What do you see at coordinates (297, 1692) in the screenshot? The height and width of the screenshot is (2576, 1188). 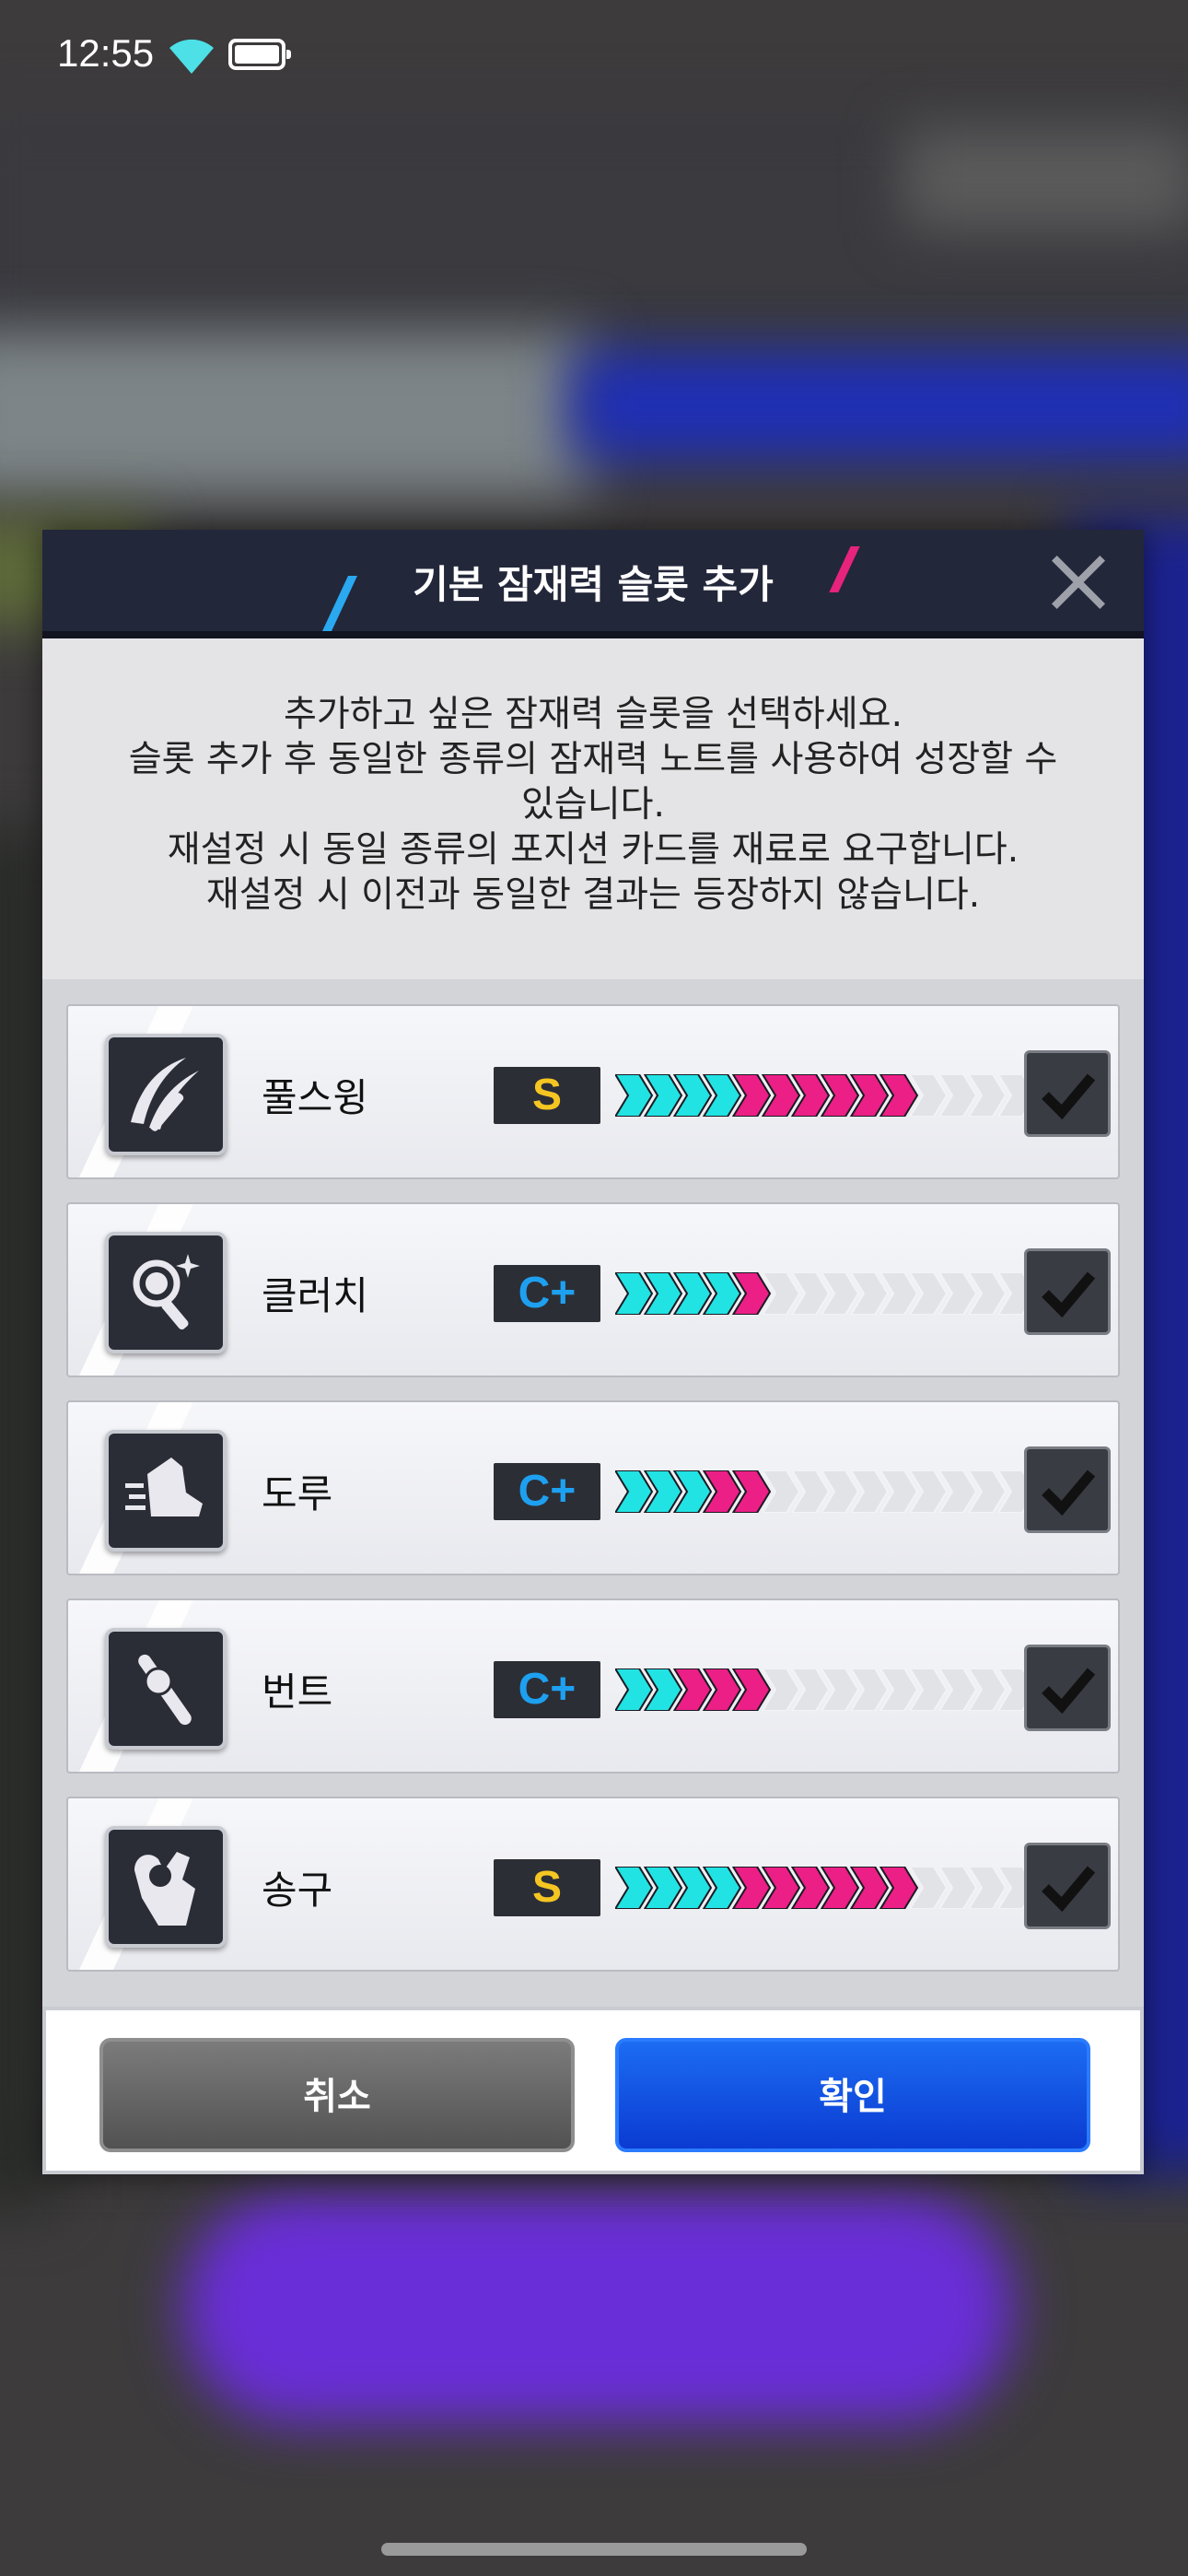 I see `slot-label: 번트` at bounding box center [297, 1692].